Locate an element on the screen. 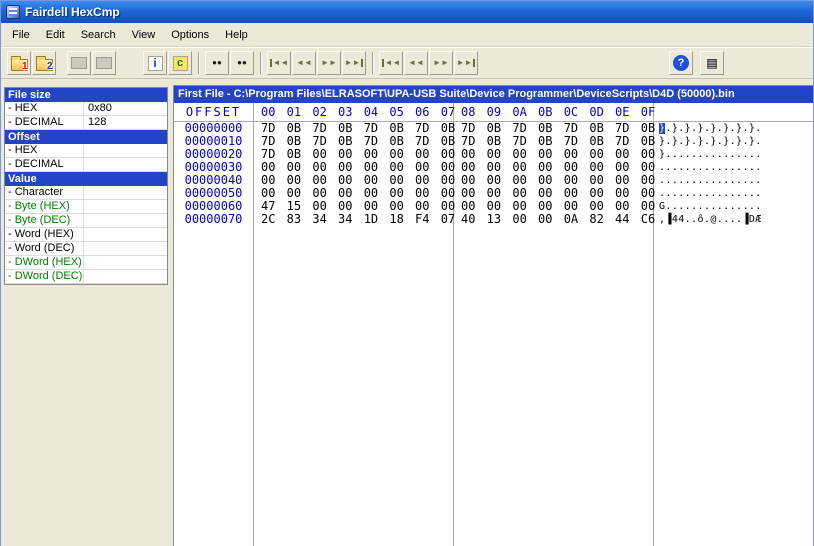  compare-files-icon is located at coordinates (79, 63).